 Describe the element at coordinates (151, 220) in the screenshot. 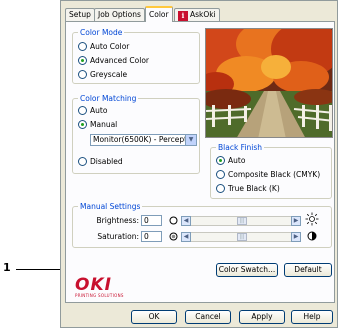

I see `brightness-input: 0` at that location.